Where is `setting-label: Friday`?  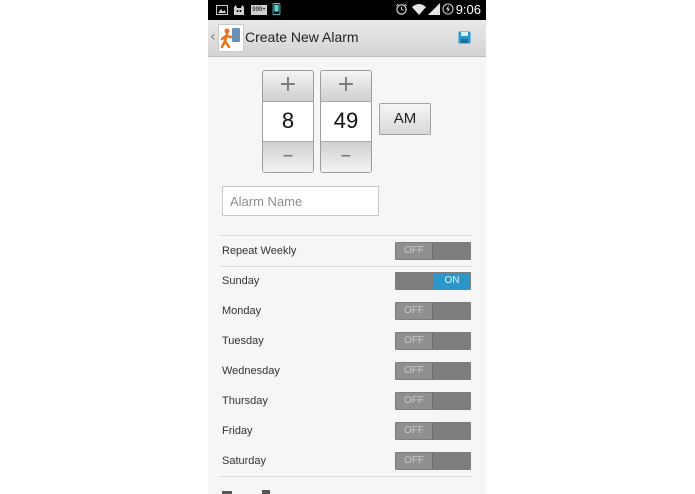
setting-label: Friday is located at coordinates (237, 431).